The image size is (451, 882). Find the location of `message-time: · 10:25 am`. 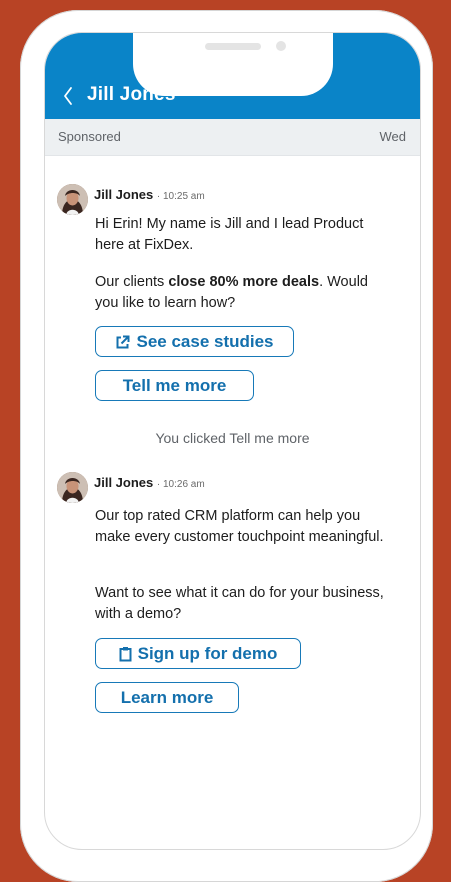

message-time: · 10:25 am is located at coordinates (180, 196).